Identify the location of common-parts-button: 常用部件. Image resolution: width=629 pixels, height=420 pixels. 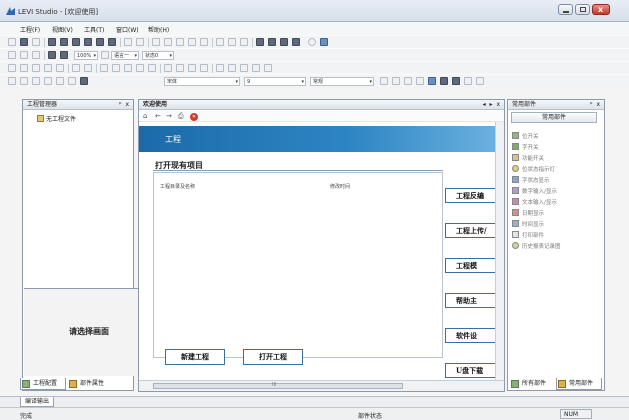
(554, 117).